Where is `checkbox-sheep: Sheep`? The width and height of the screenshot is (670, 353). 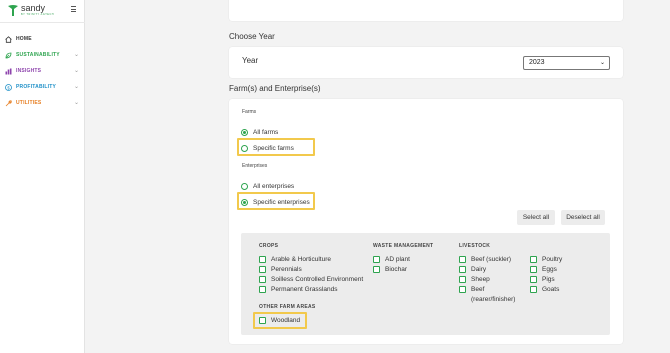 checkbox-sheep: Sheep is located at coordinates (474, 280).